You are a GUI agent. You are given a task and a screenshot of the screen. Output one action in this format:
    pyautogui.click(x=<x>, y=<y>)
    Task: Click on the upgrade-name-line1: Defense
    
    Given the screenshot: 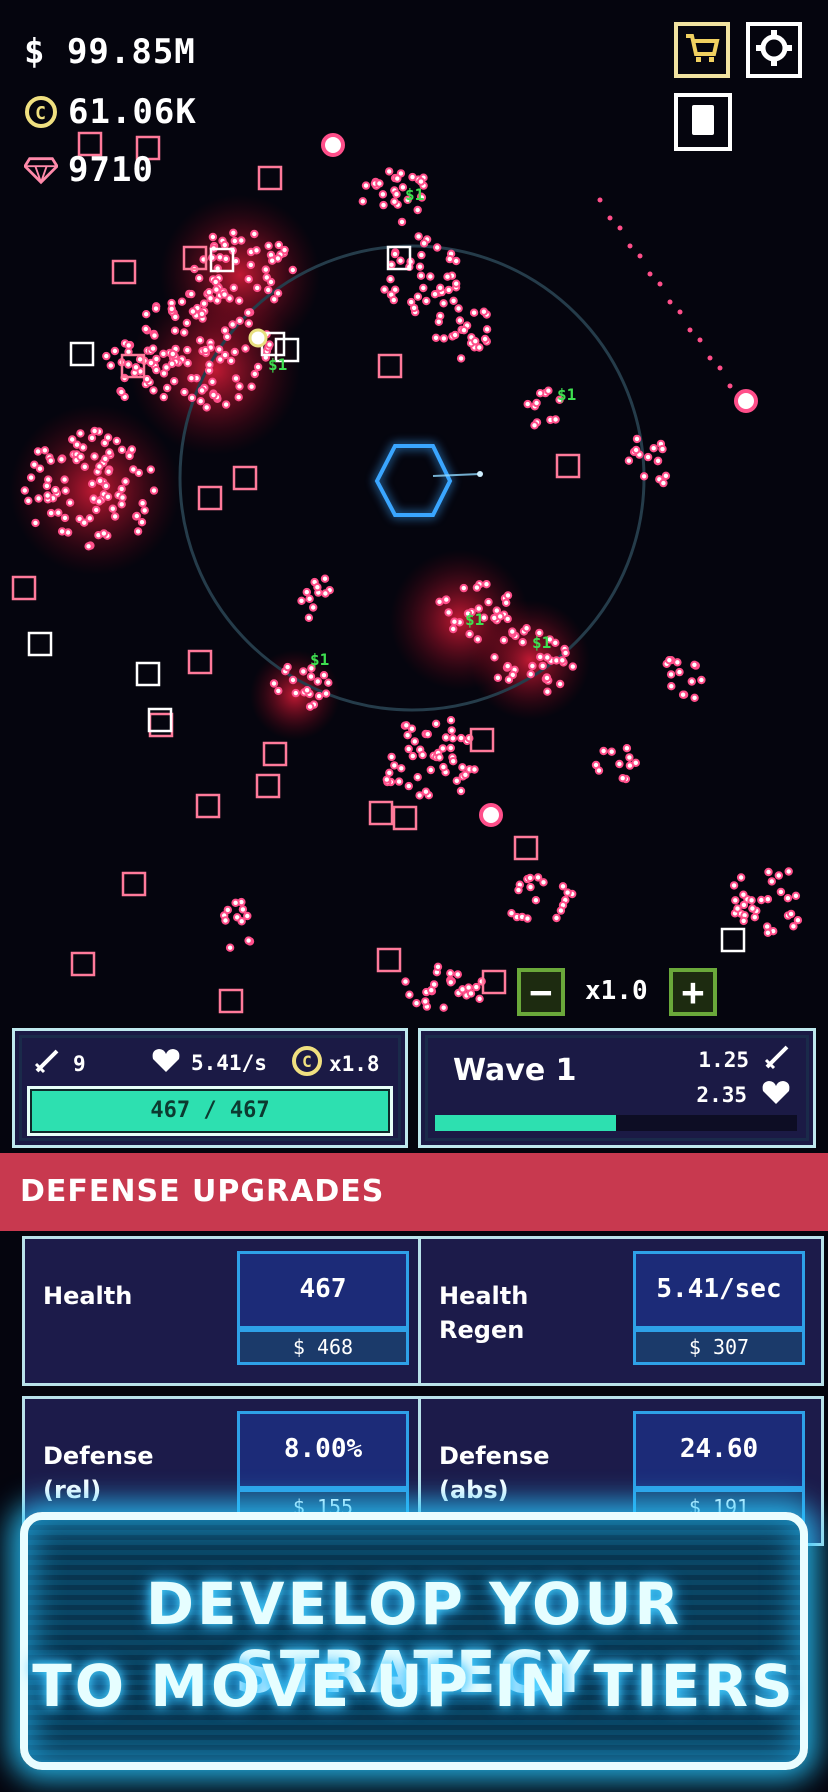 What is the action you would take?
    pyautogui.click(x=98, y=1456)
    